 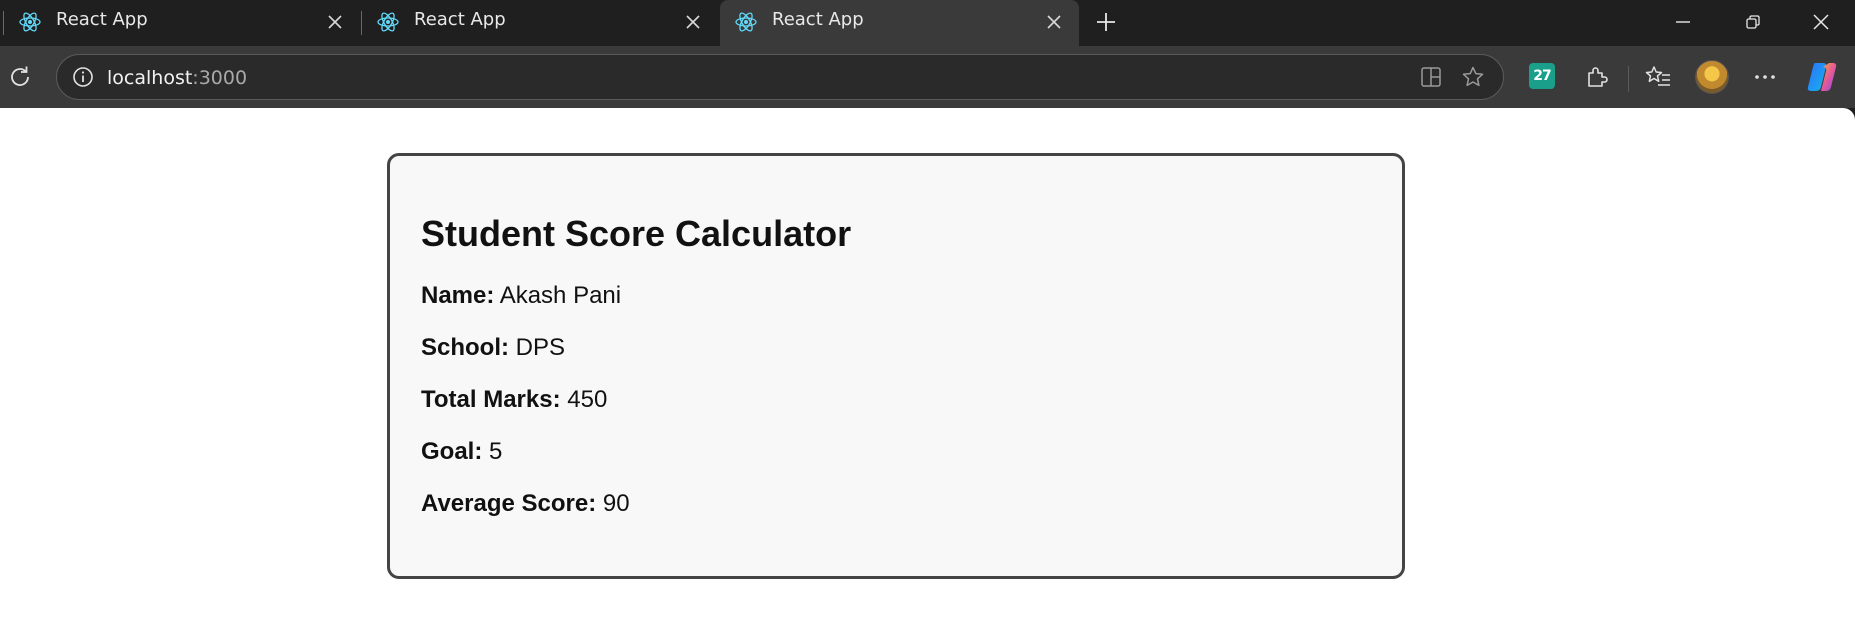 I want to click on restore-icon, so click(x=1753, y=22).